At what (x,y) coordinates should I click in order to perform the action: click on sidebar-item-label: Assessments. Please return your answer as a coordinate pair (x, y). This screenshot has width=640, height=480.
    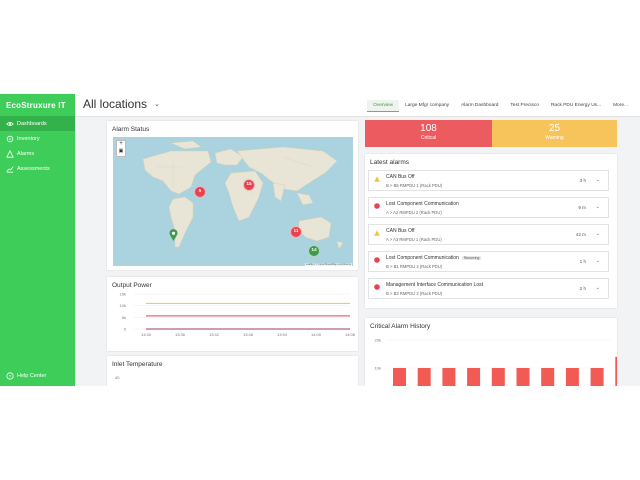
    Looking at the image, I should click on (33, 168).